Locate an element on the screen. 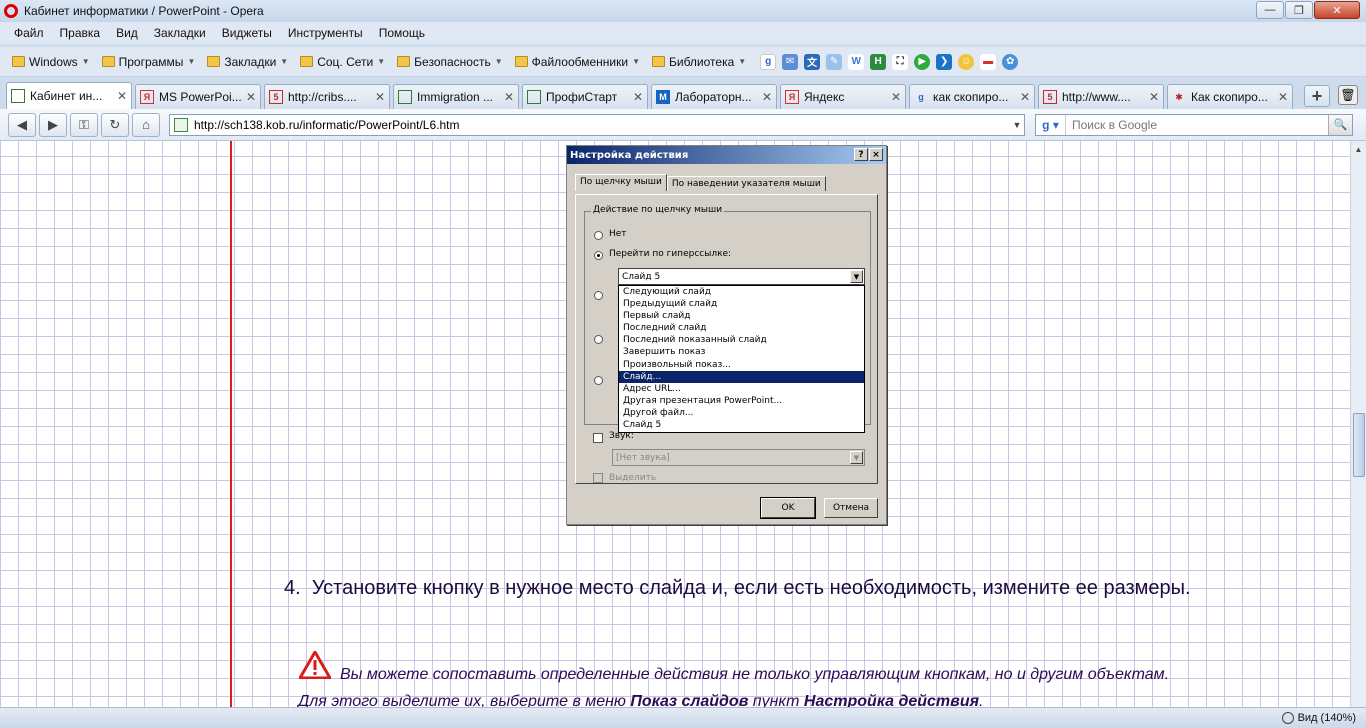 This screenshot has height=728, width=1366. card-icon: ▬ is located at coordinates (988, 61).